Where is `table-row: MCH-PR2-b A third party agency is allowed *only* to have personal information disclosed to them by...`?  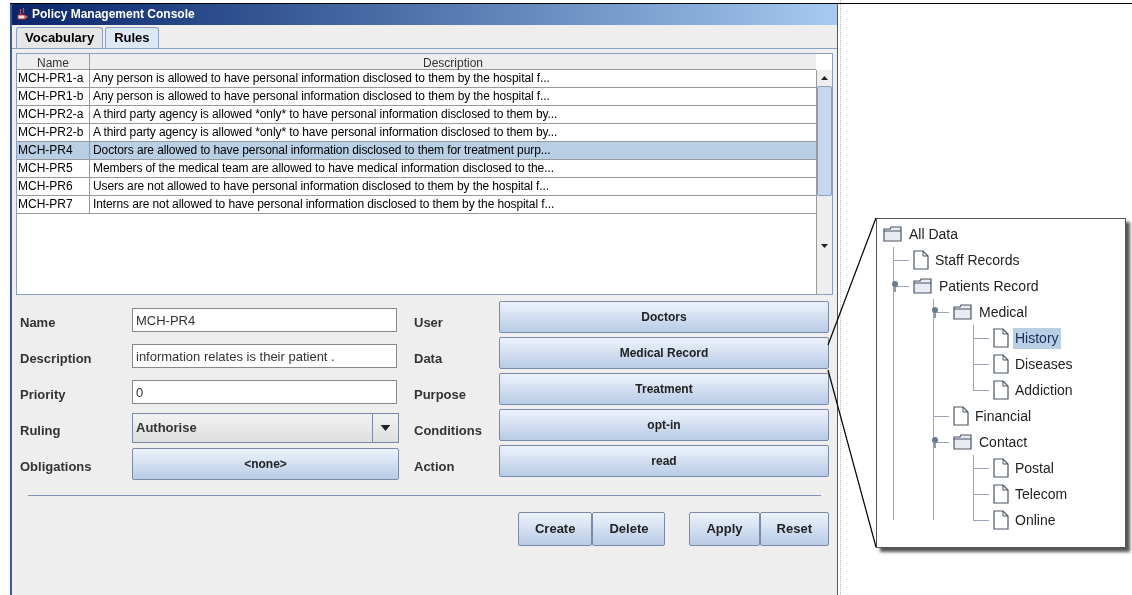
table-row: MCH-PR2-b A third party agency is allowed *only* to have personal information disclosed to them by... is located at coordinates (416, 133).